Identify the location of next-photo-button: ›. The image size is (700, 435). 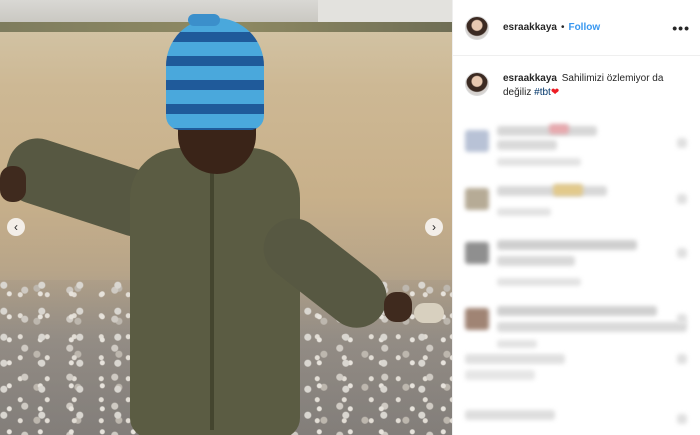
(434, 227).